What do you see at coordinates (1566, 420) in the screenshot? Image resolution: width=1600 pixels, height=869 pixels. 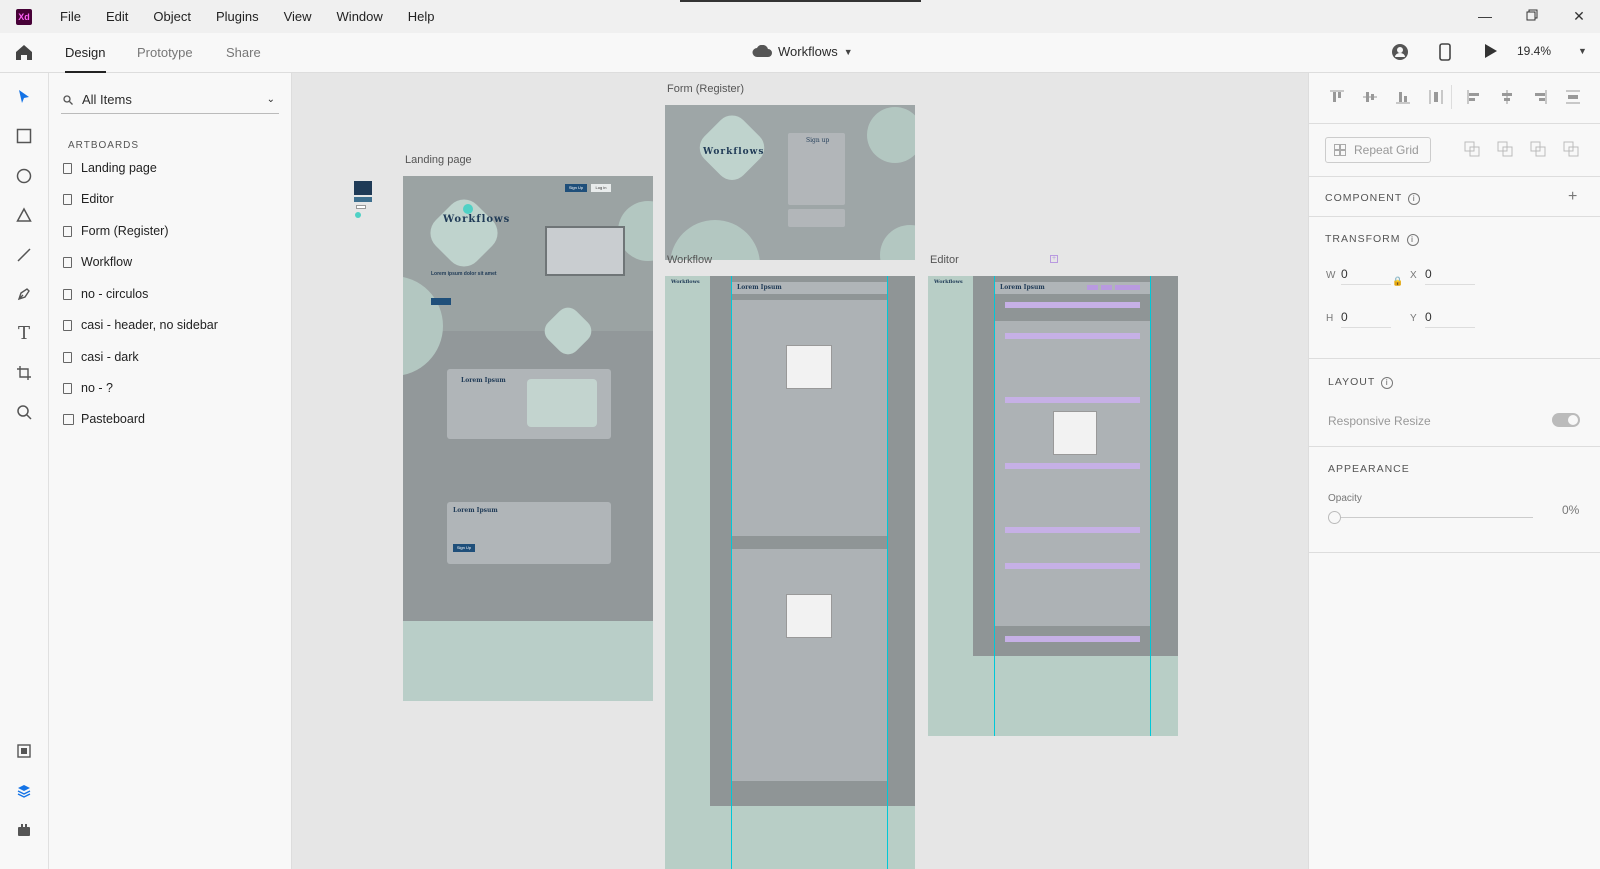 I see `responsive-resize-toggle` at bounding box center [1566, 420].